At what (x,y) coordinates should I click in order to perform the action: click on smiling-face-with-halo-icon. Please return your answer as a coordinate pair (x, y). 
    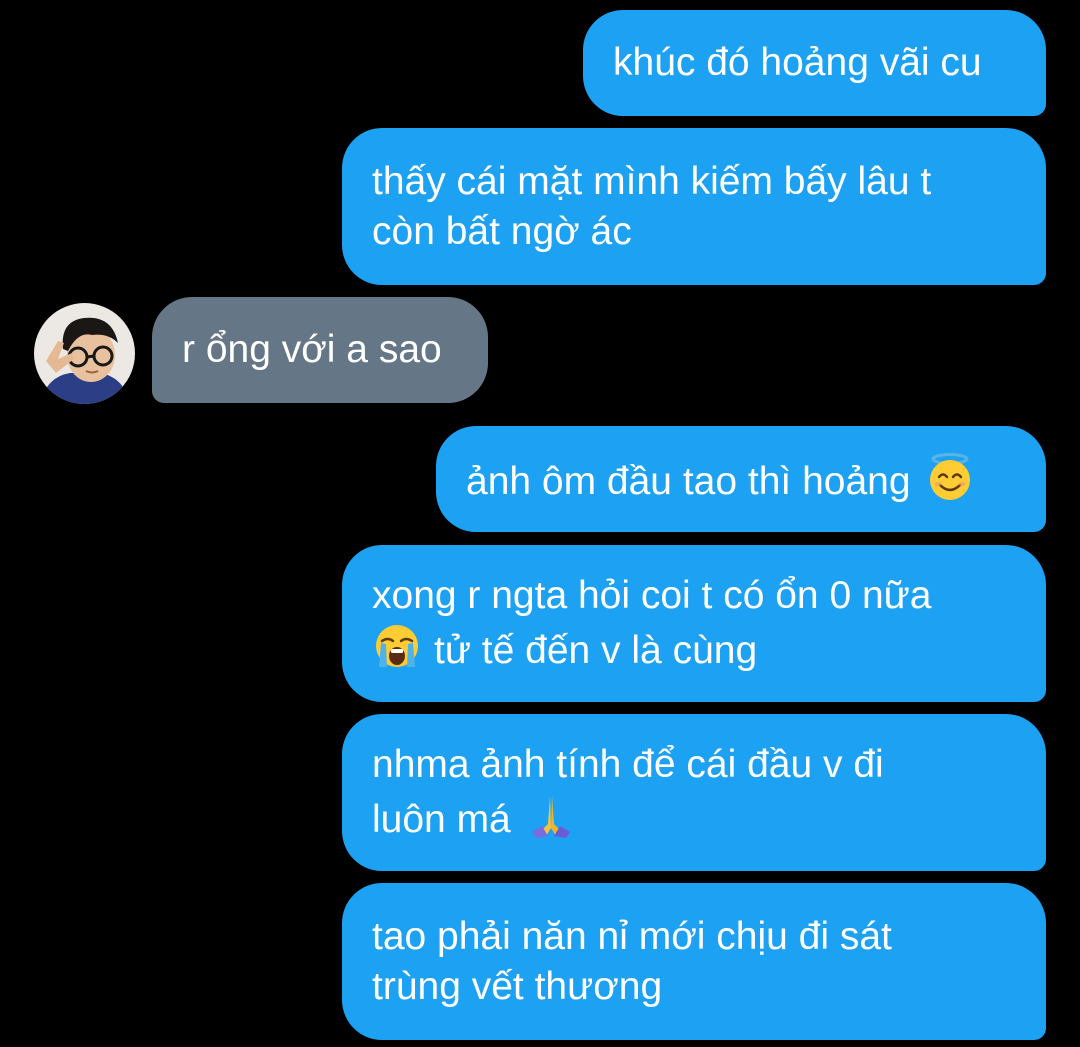
    Looking at the image, I should click on (950, 477).